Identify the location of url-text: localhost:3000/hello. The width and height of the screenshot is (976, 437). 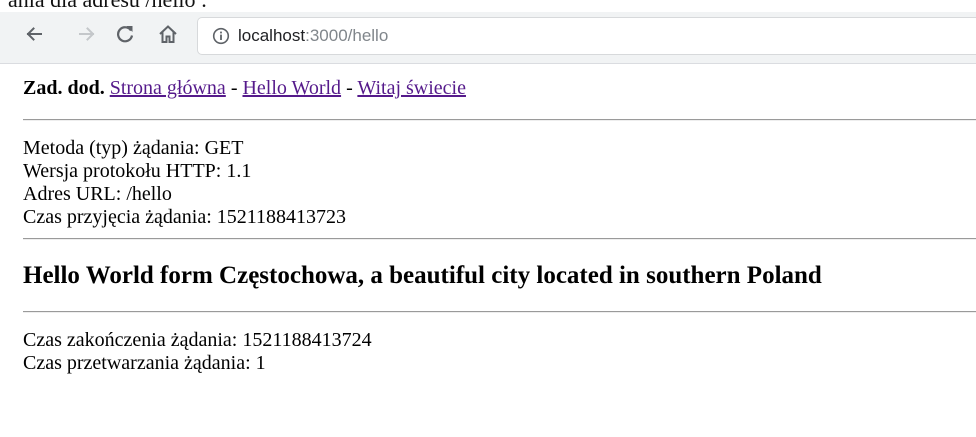
(313, 36).